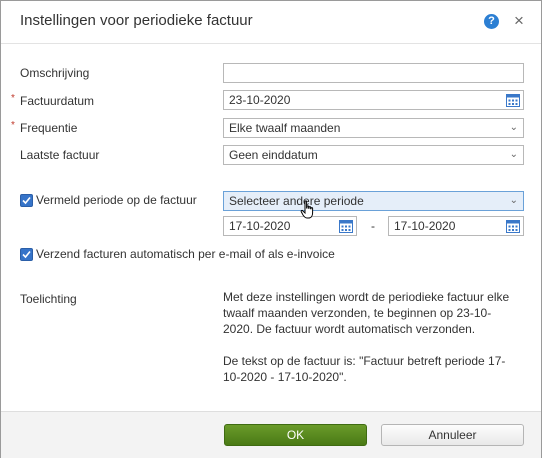 This screenshot has width=542, height=458. I want to click on periode-to-value: 17-10-2020, so click(425, 226).